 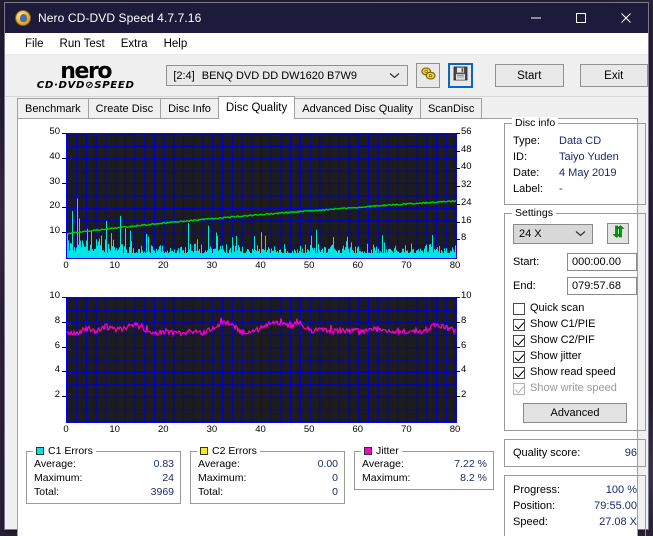 I want to click on c2-average-value: 0.00, so click(x=327, y=464).